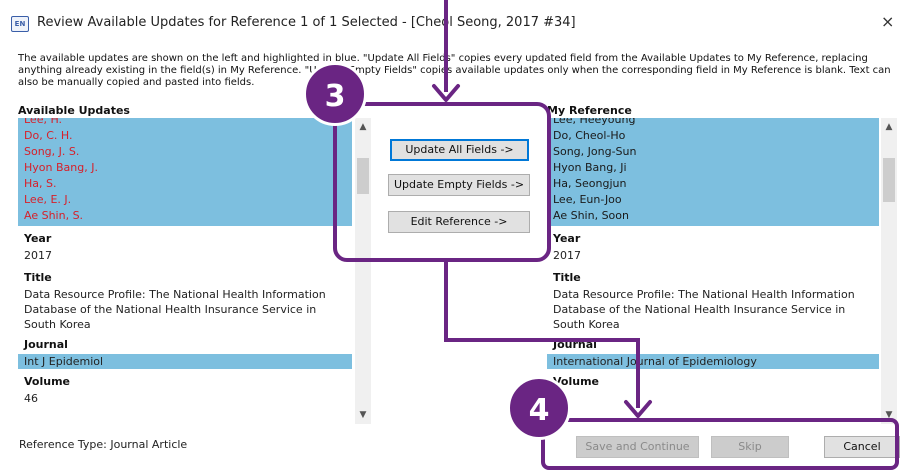 The width and height of the screenshot is (902, 472). Describe the element at coordinates (335, 94) in the screenshot. I see `step-3-badge: 3` at that location.